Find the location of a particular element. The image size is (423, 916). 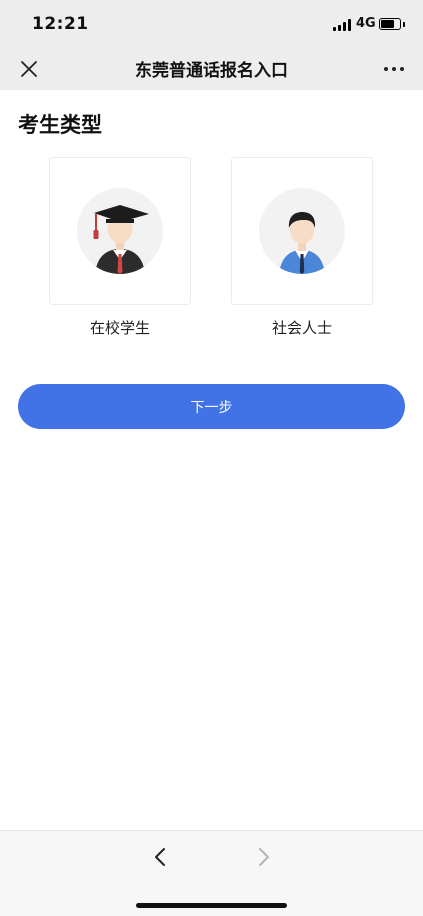

more-icon is located at coordinates (394, 69).